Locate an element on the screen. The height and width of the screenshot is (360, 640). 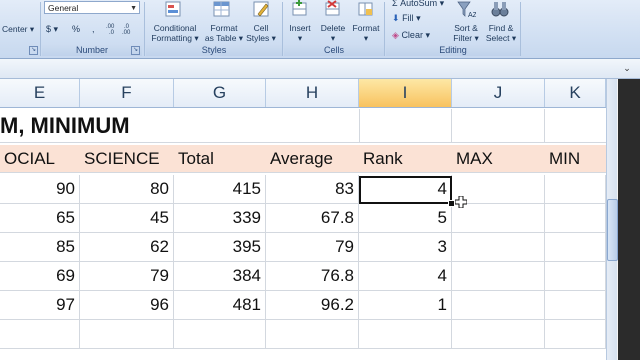
autosum-label: AutoSum is located at coordinates (419, 4).